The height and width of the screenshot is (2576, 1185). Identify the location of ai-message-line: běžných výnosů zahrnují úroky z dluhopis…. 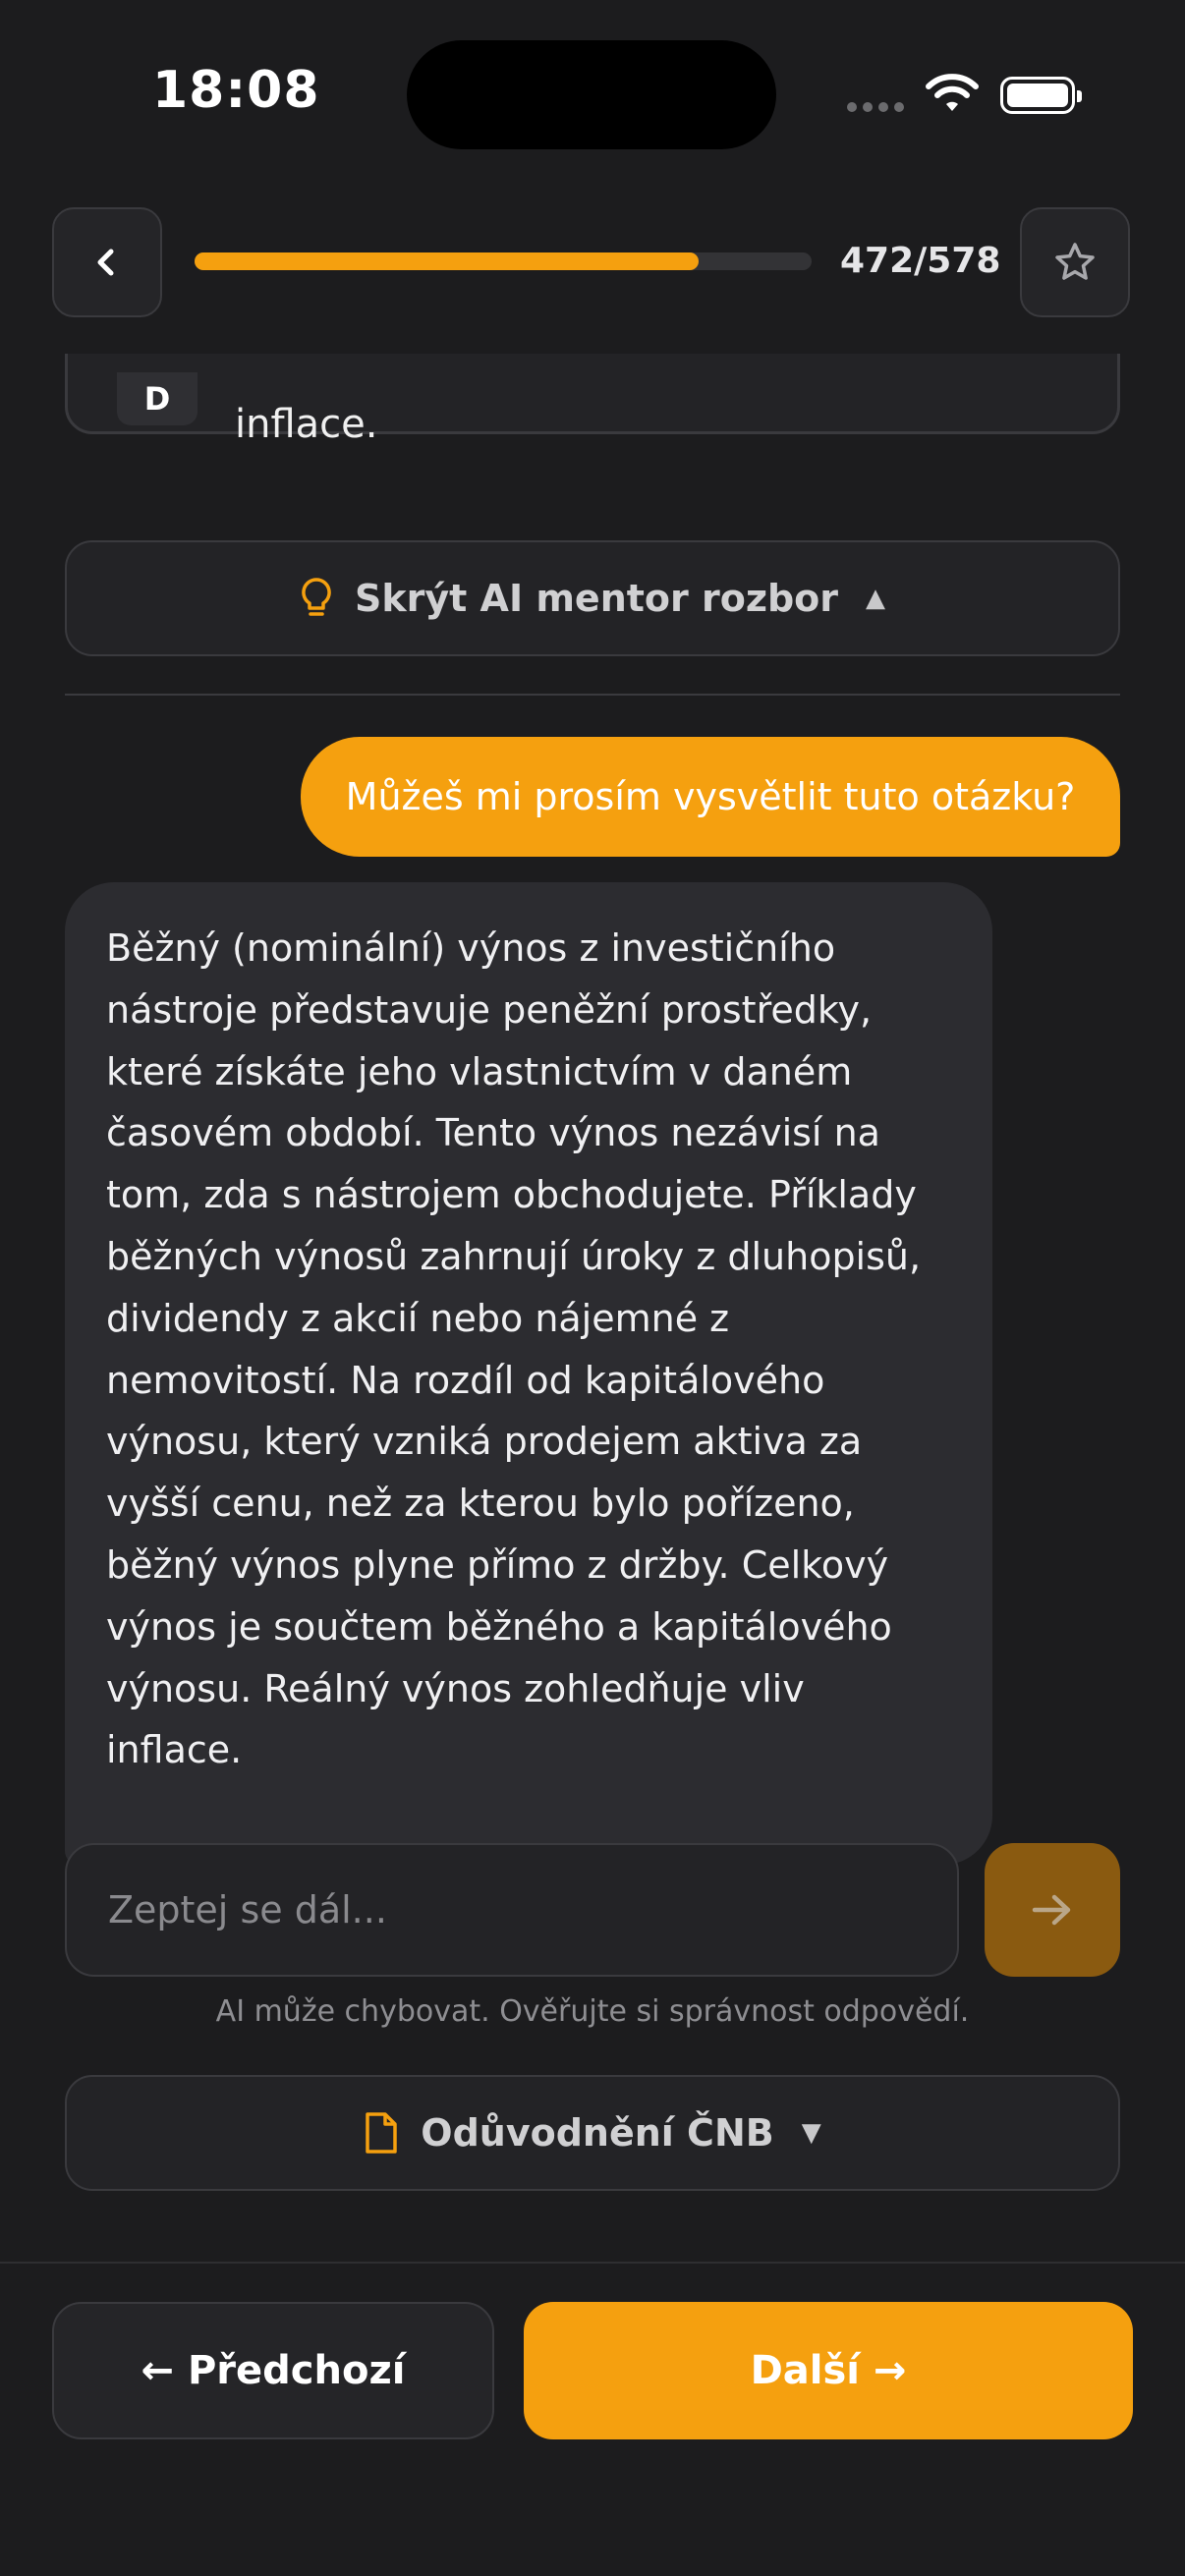
(514, 1256).